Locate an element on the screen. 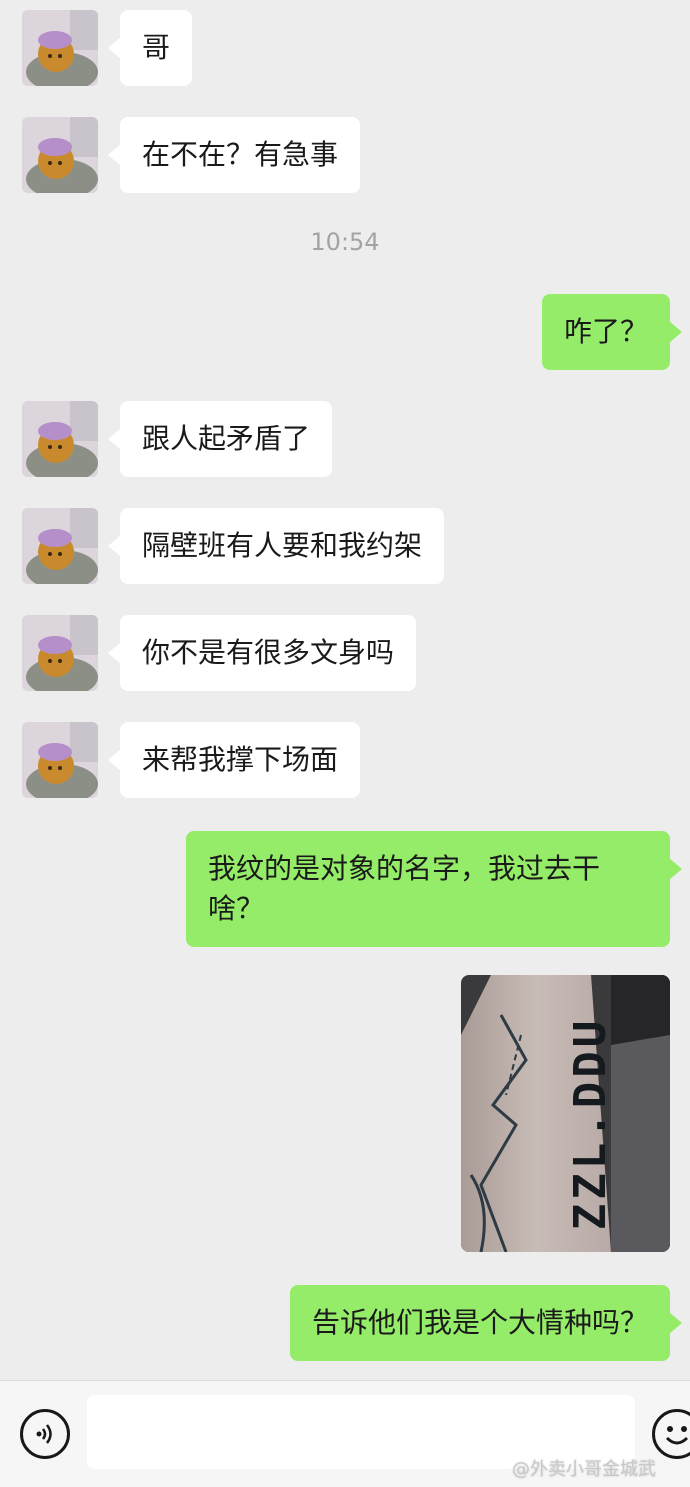  message-bubble-incoming: 来帮我撑下场面 is located at coordinates (234, 760).